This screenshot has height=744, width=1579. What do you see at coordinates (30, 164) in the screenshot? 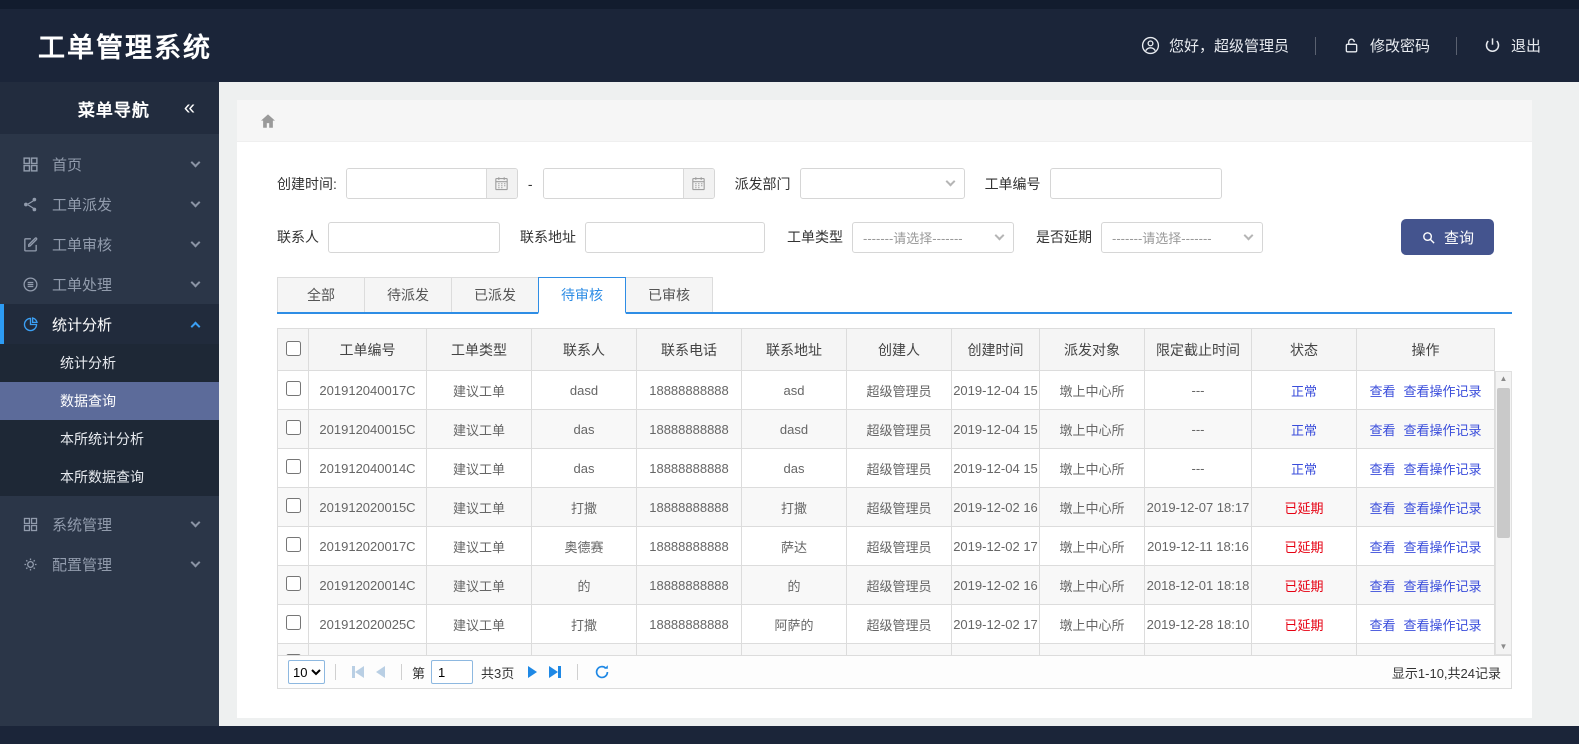
I see `dashboard-grid-icon` at bounding box center [30, 164].